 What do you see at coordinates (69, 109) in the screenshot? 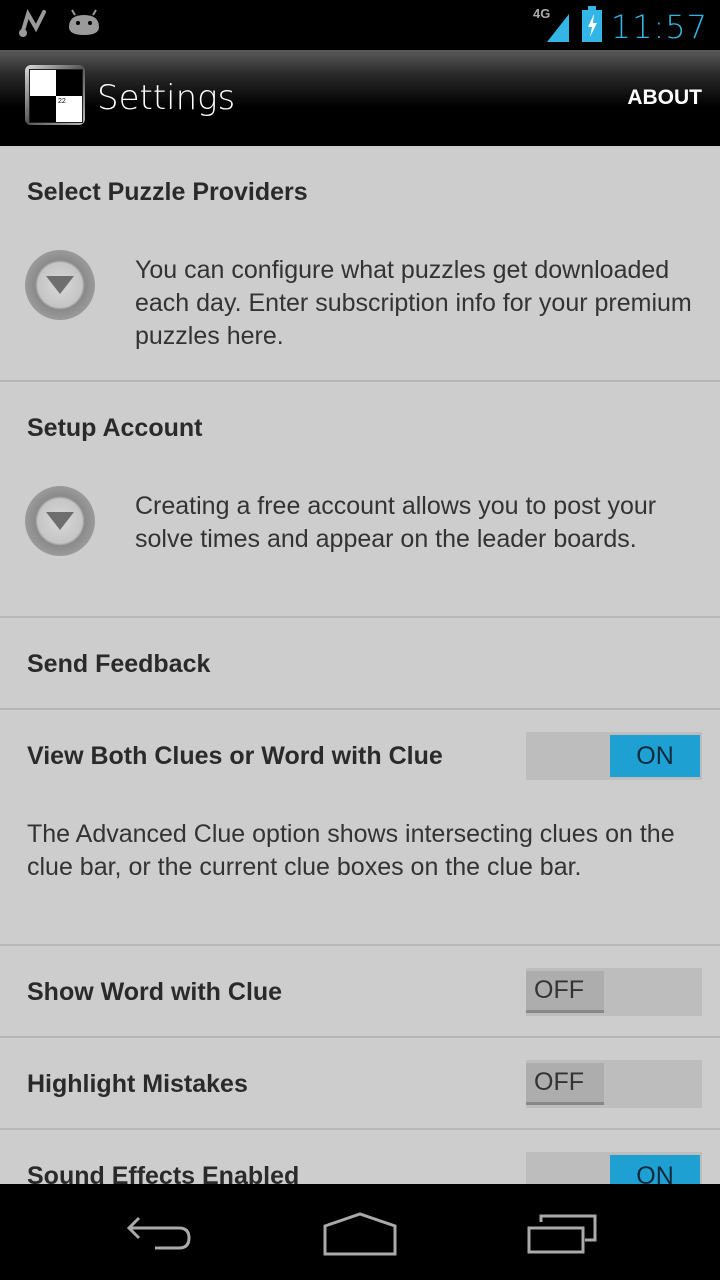
I see `app-icon-number: 22` at bounding box center [69, 109].